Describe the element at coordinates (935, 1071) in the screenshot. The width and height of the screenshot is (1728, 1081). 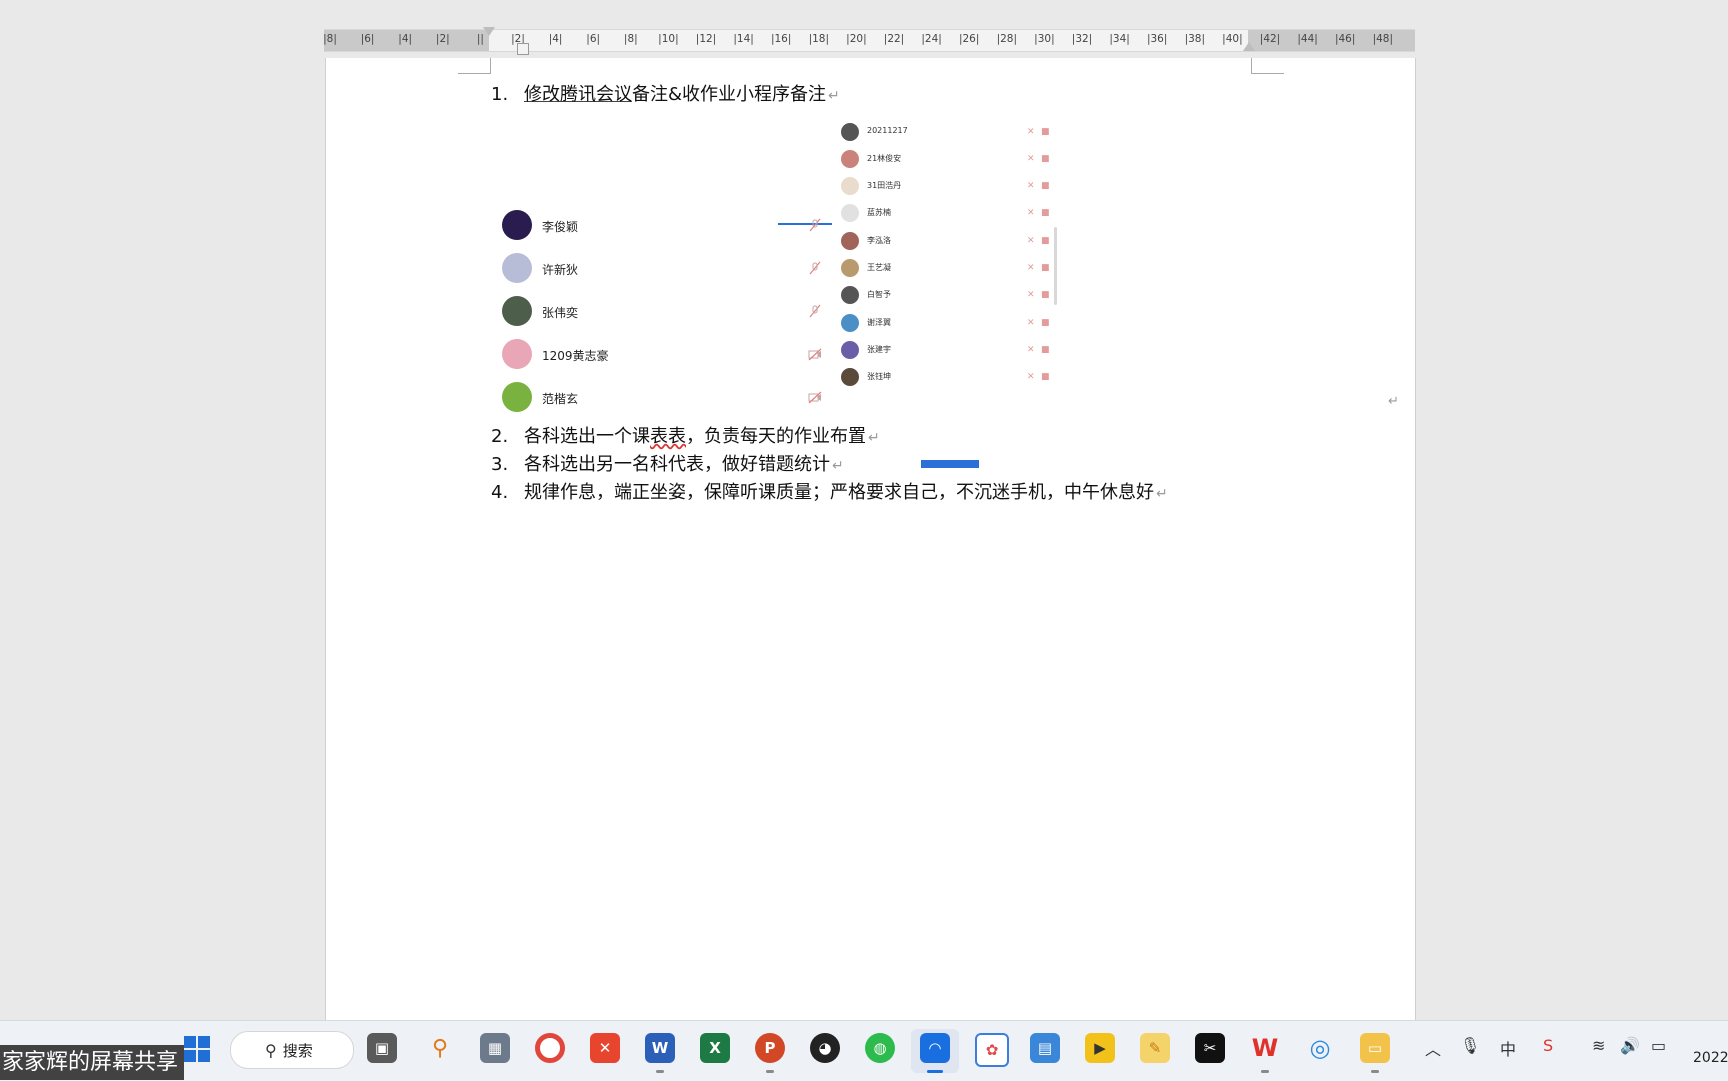
I see `active-indicator` at that location.